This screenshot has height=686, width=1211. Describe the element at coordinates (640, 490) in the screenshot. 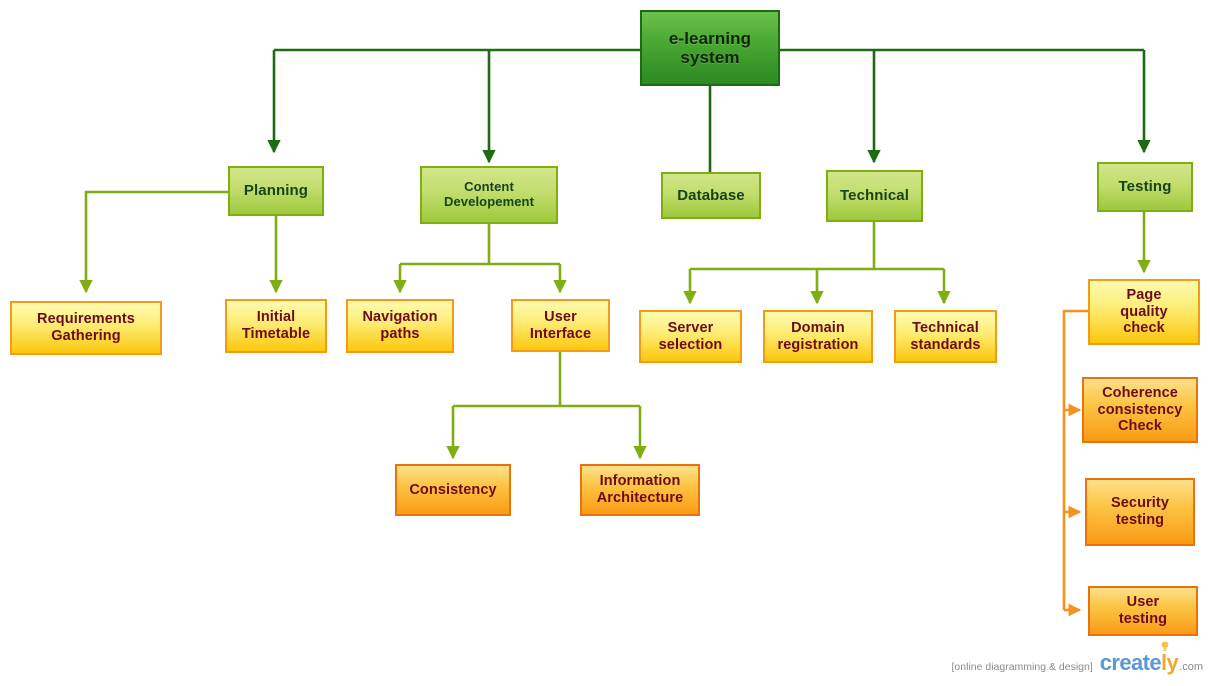

I see `node-information-architecture: Information Architecture` at that location.